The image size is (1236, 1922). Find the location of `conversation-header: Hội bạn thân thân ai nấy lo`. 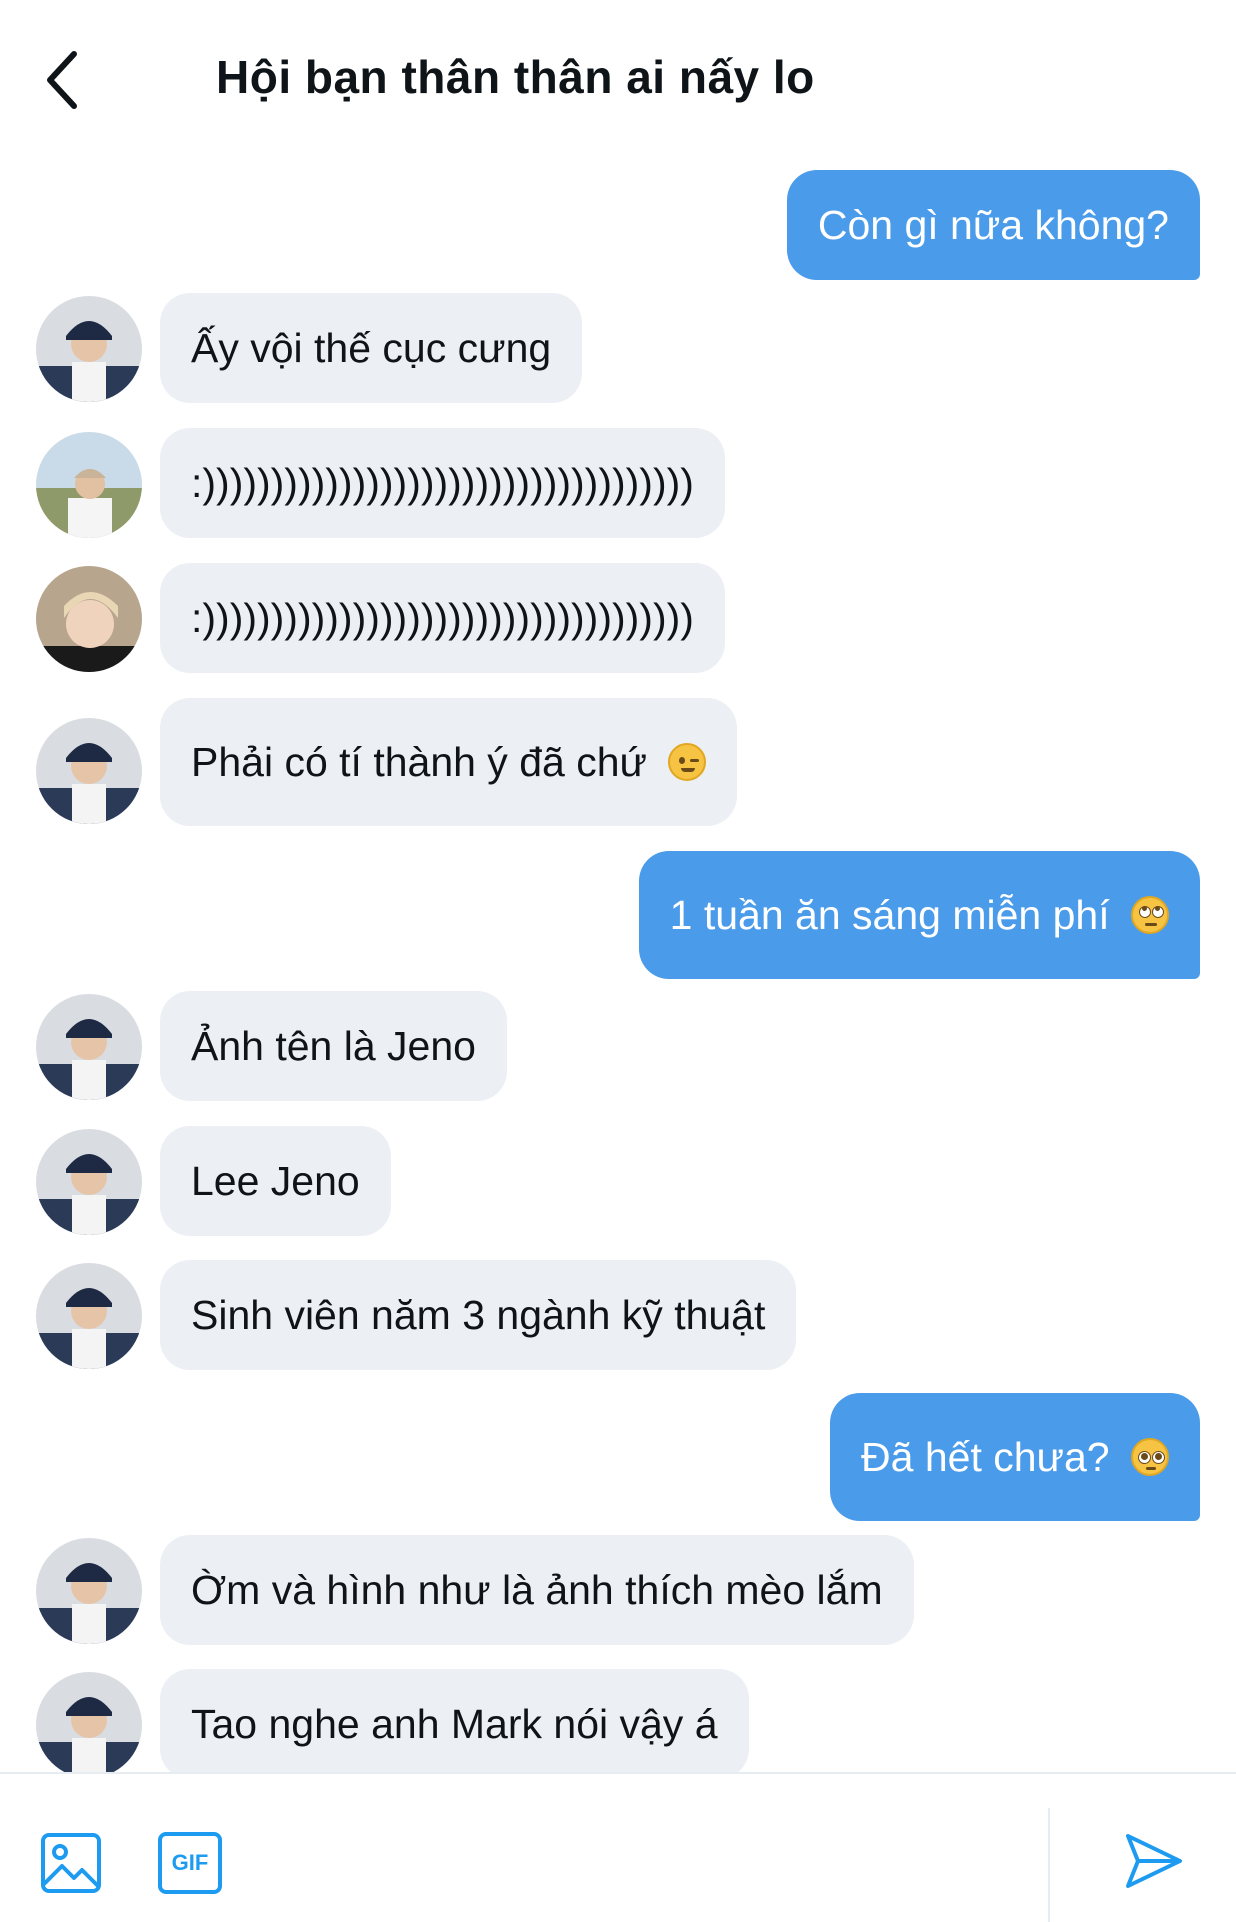

conversation-header: Hội bạn thân thân ai nấy lo is located at coordinates (618, 80).